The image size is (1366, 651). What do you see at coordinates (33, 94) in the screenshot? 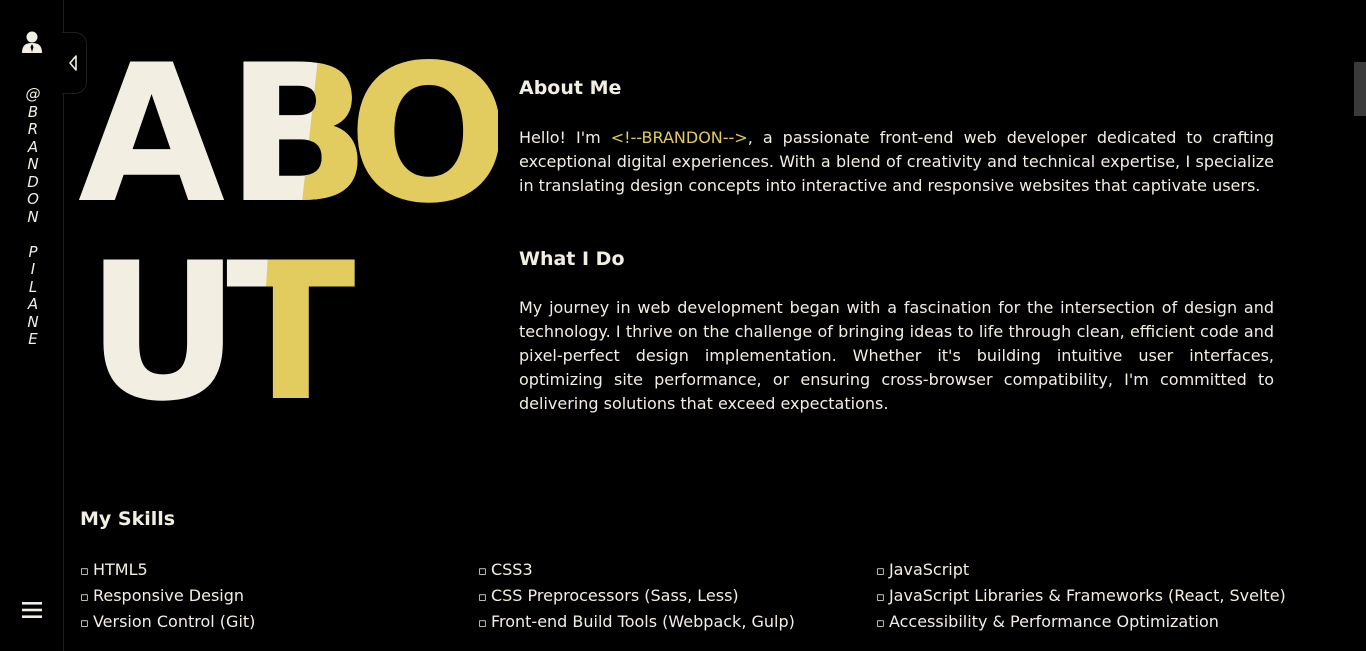
I see `handle-char: @` at bounding box center [33, 94].